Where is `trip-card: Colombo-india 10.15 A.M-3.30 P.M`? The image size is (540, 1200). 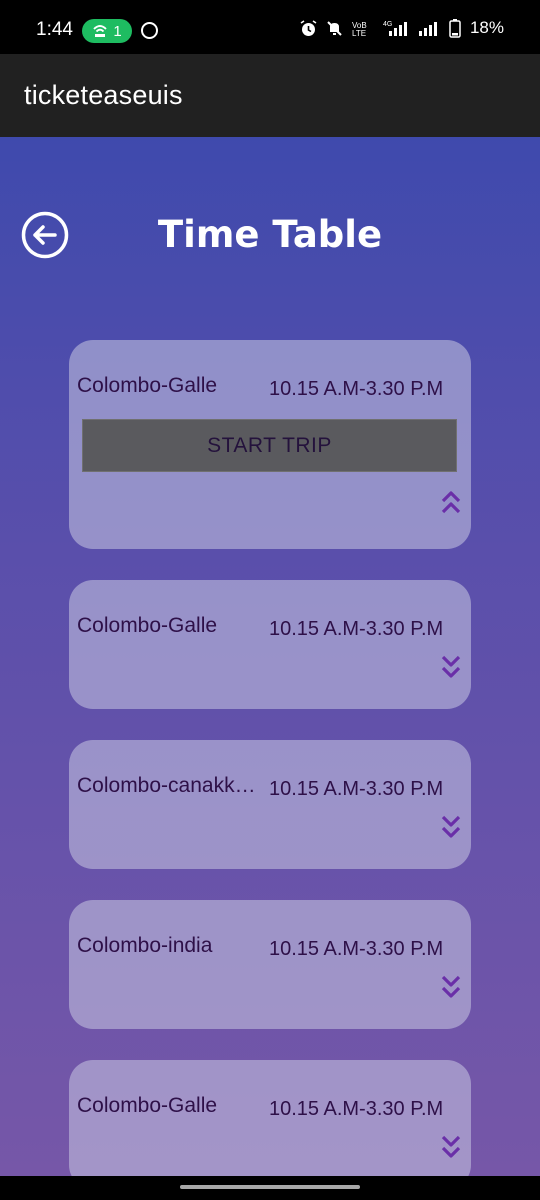
trip-card: Colombo-india 10.15 A.M-3.30 P.M is located at coordinates (270, 964).